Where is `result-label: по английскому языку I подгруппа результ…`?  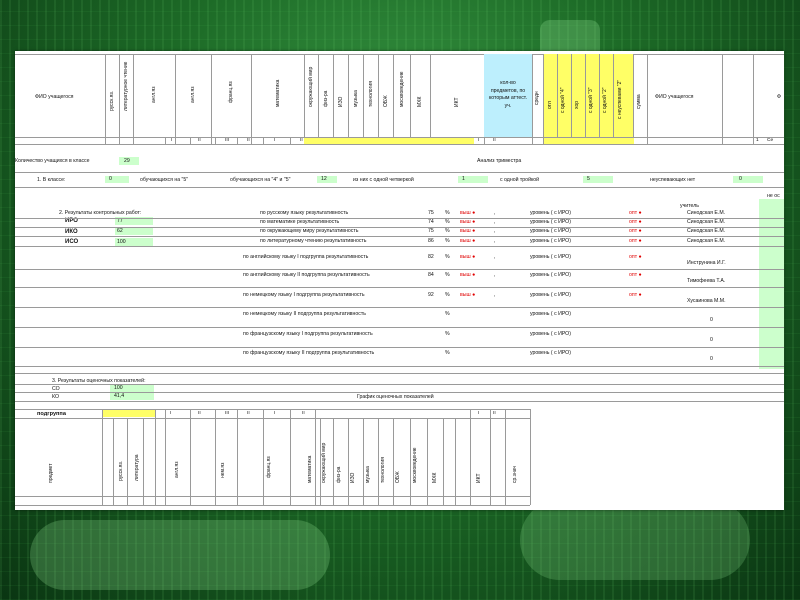 result-label: по английскому языку I подгруппа результ… is located at coordinates (306, 257).